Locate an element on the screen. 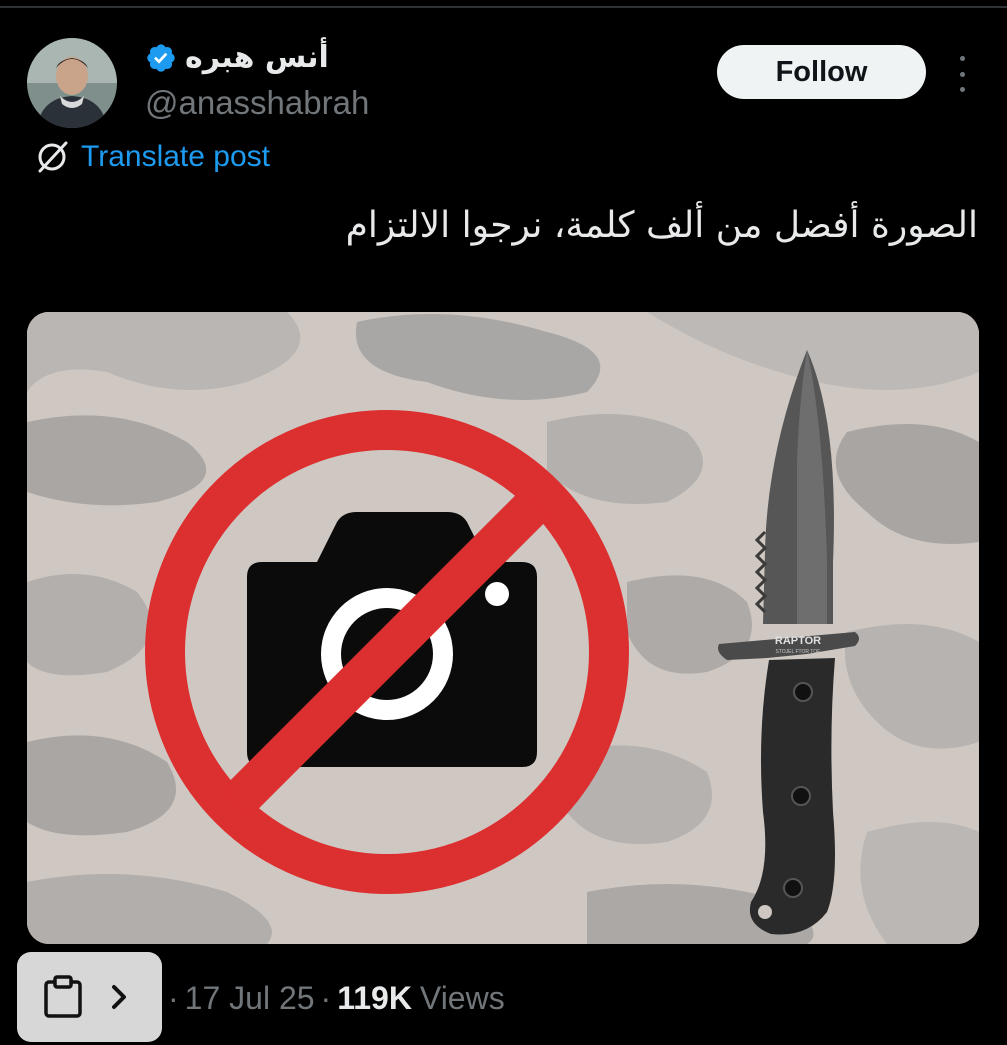 This screenshot has width=1007, height=1045. author-name-row: أنس هبره is located at coordinates (237, 57).